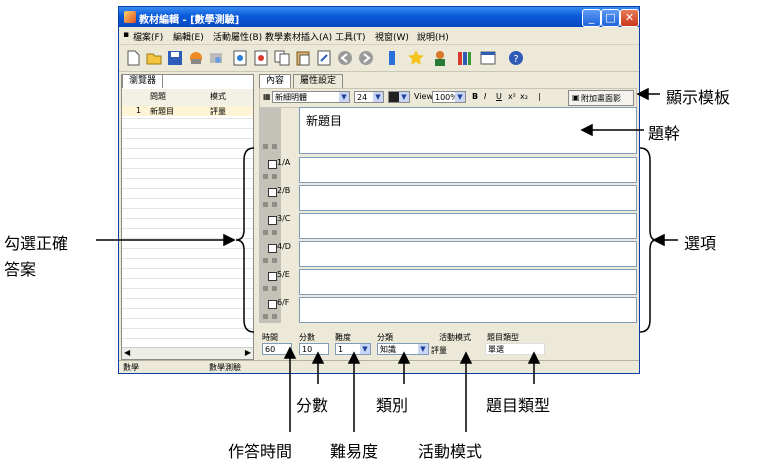 The height and width of the screenshot is (468, 757). What do you see at coordinates (36, 243) in the screenshot?
I see `annotation-check-answer-1: 勾選正確` at bounding box center [36, 243].